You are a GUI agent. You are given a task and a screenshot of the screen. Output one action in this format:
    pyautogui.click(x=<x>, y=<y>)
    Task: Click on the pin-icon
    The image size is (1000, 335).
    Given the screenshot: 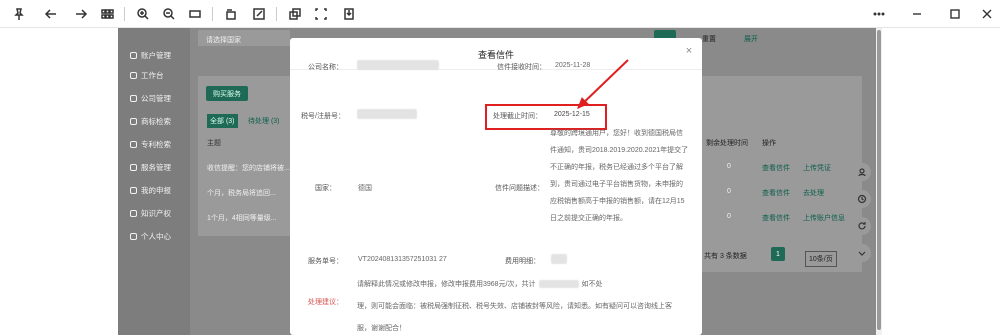 What is the action you would take?
    pyautogui.click(x=19, y=14)
    